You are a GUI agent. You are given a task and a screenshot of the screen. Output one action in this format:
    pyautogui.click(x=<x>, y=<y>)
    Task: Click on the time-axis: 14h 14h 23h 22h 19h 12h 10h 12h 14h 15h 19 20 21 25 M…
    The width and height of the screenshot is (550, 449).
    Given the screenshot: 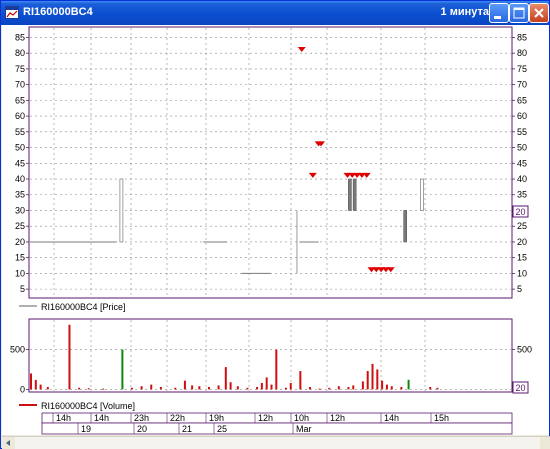 What is the action you would take?
    pyautogui.click(x=277, y=423)
    